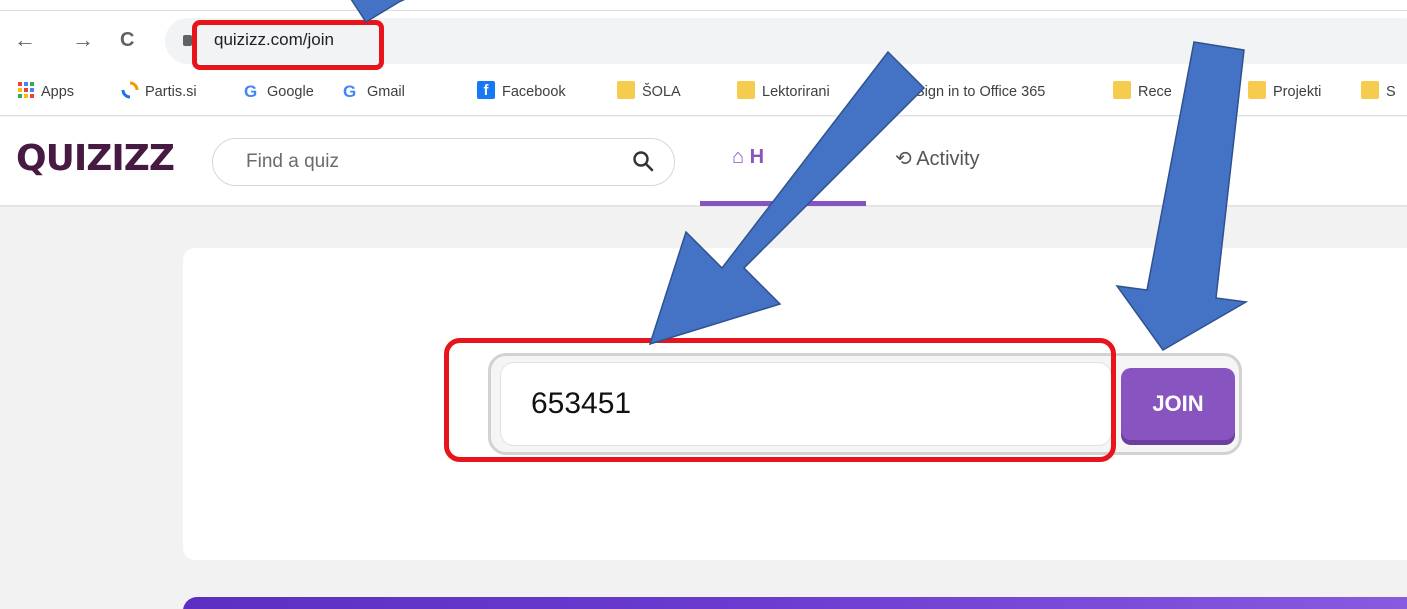  Describe the element at coordinates (378, 12) in the screenshot. I see `arrow-to-url` at that location.